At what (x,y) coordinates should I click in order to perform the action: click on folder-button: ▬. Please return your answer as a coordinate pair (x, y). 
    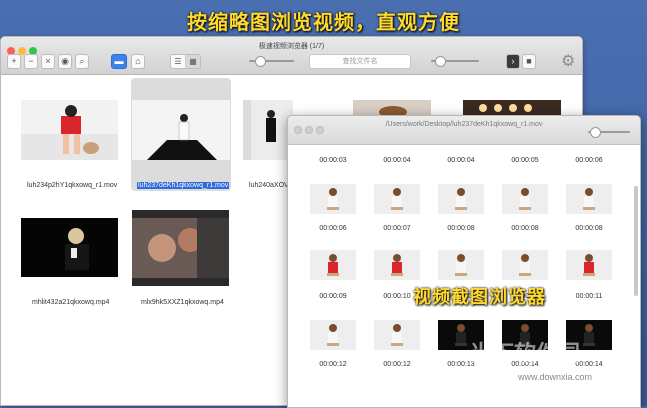
    Looking at the image, I should click on (119, 61).